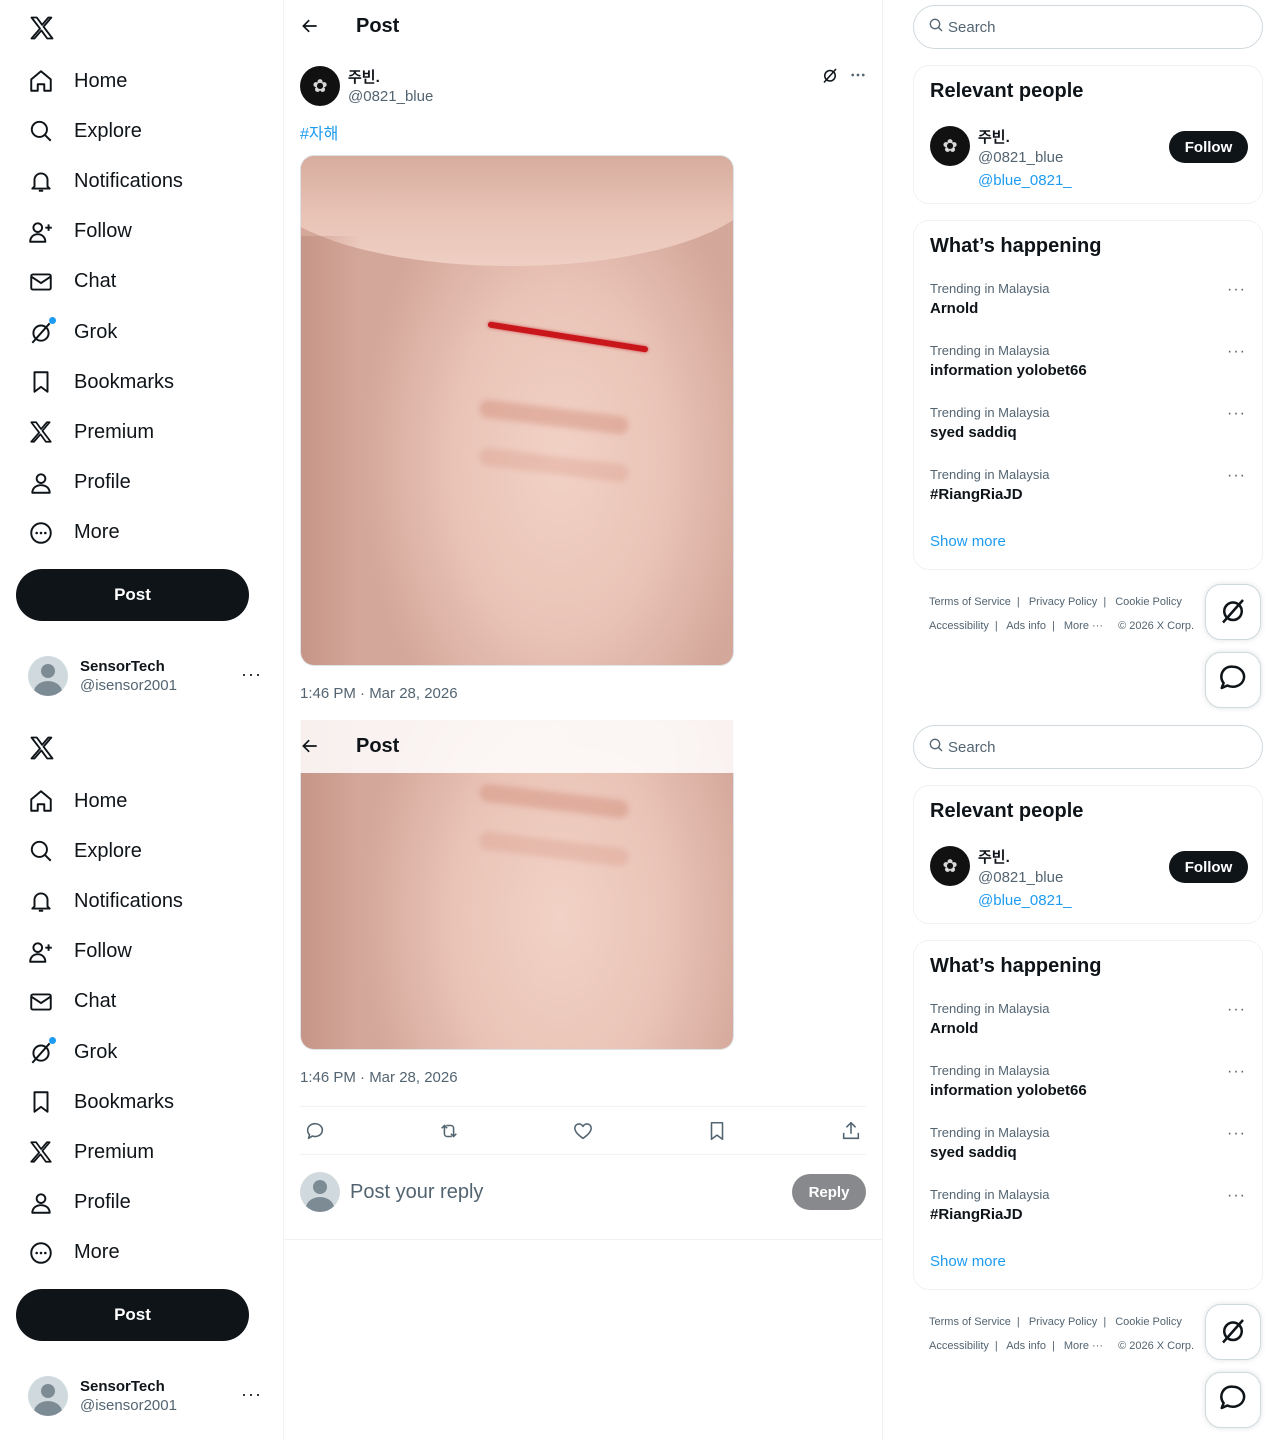  What do you see at coordinates (571, 1192) in the screenshot?
I see `reply-input: Post your reply` at bounding box center [571, 1192].